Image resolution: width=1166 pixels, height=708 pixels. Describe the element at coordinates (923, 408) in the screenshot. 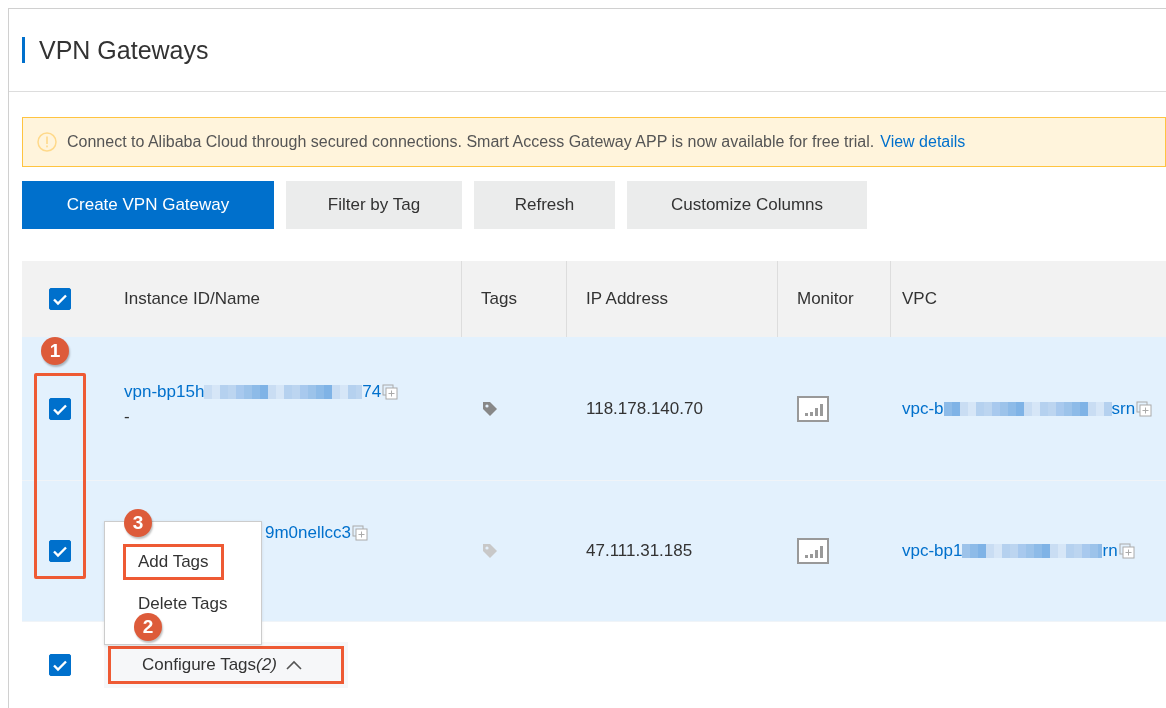

I see `vpc-id-link: vpc-b` at that location.